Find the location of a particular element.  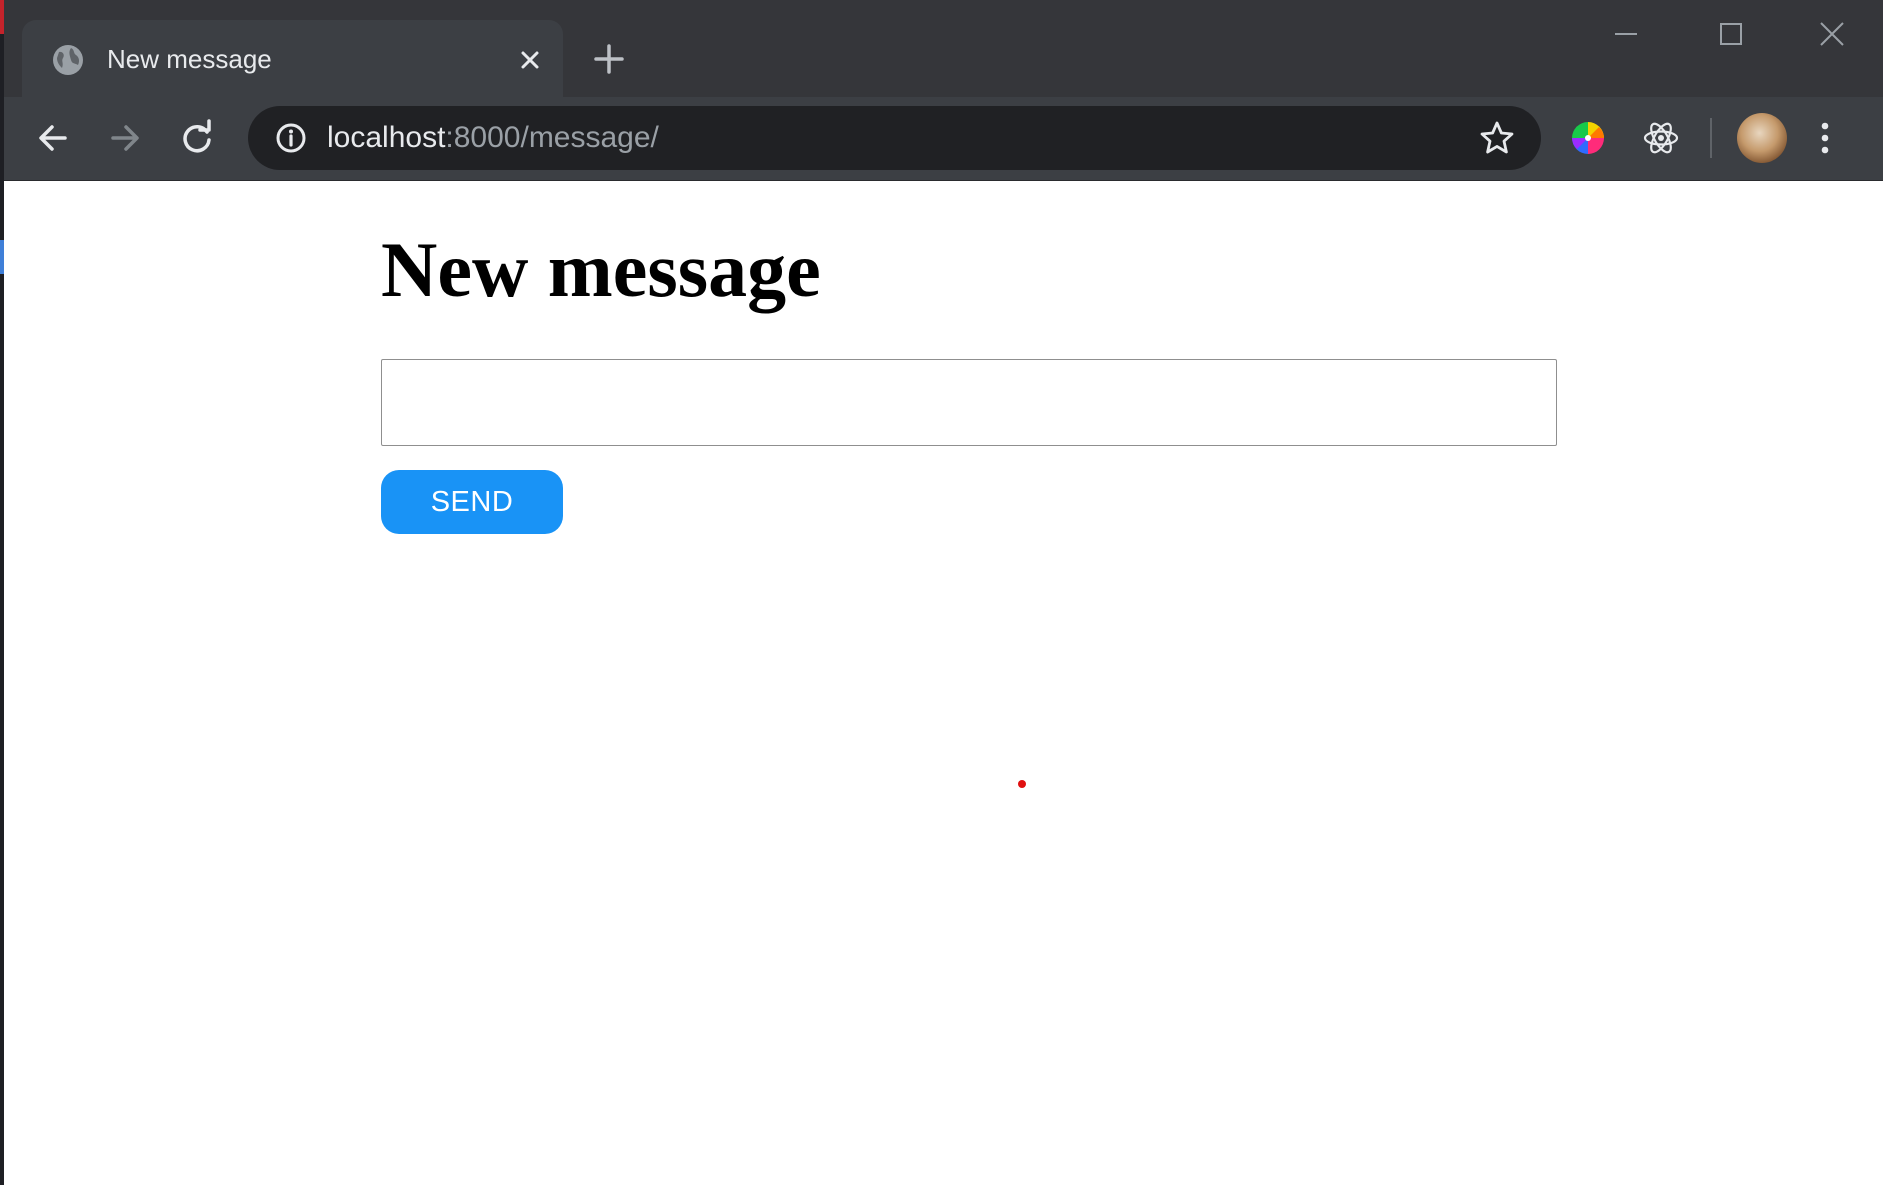

tab-title: New message is located at coordinates (189, 59).